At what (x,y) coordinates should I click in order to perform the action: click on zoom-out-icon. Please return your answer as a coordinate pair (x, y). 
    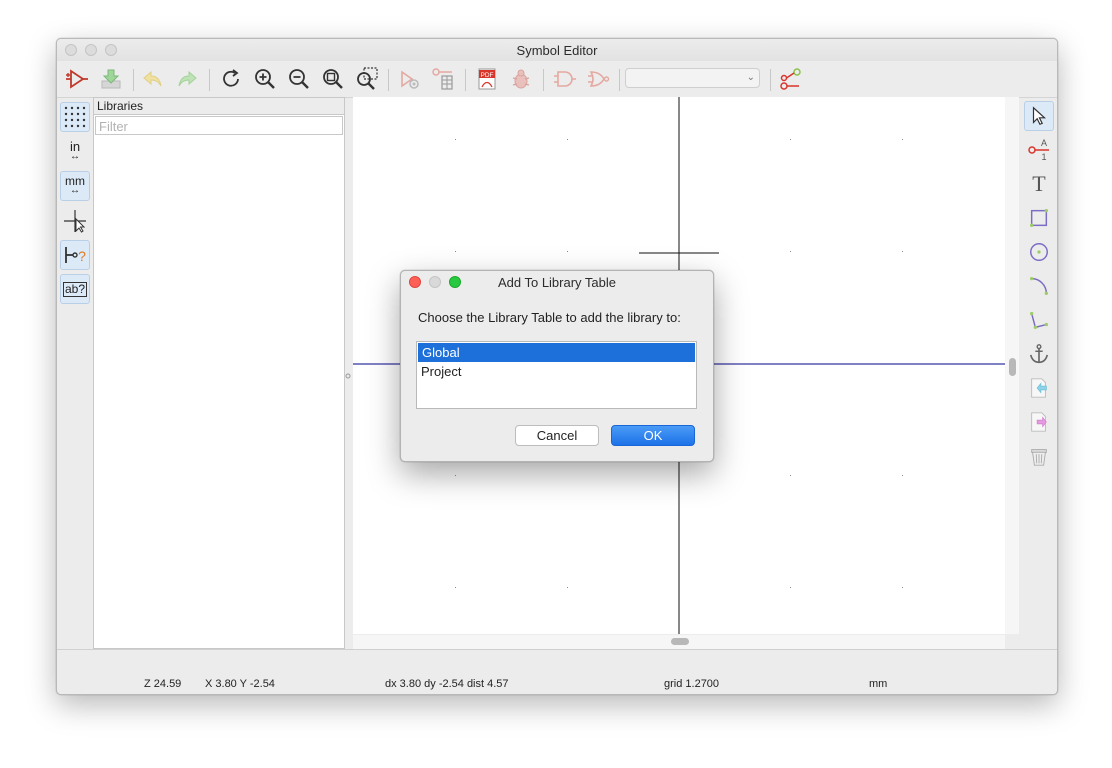
    Looking at the image, I should click on (299, 79).